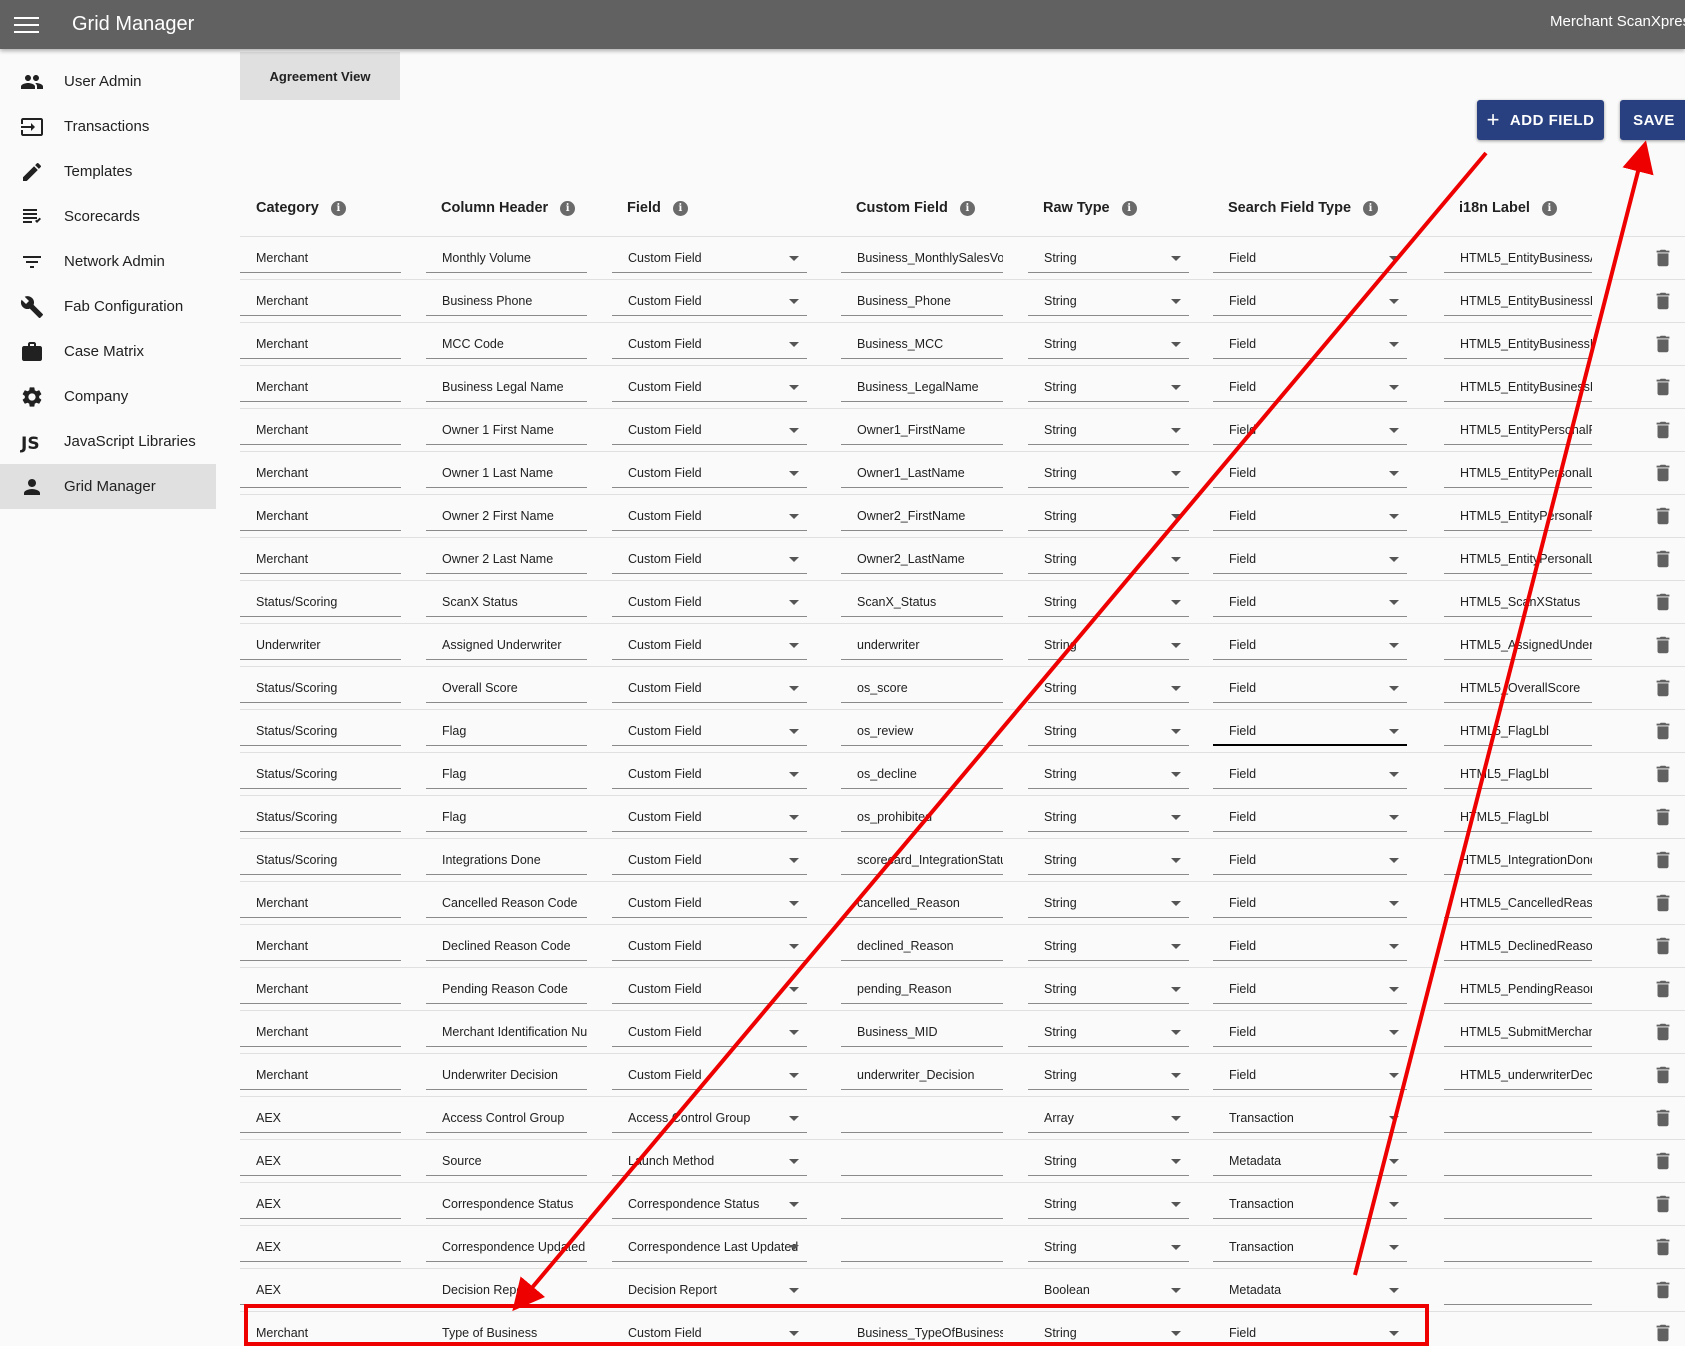 Image resolution: width=1685 pixels, height=1346 pixels. What do you see at coordinates (506, 516) in the screenshot?
I see `column-header-input: Owner 2 First Name` at bounding box center [506, 516].